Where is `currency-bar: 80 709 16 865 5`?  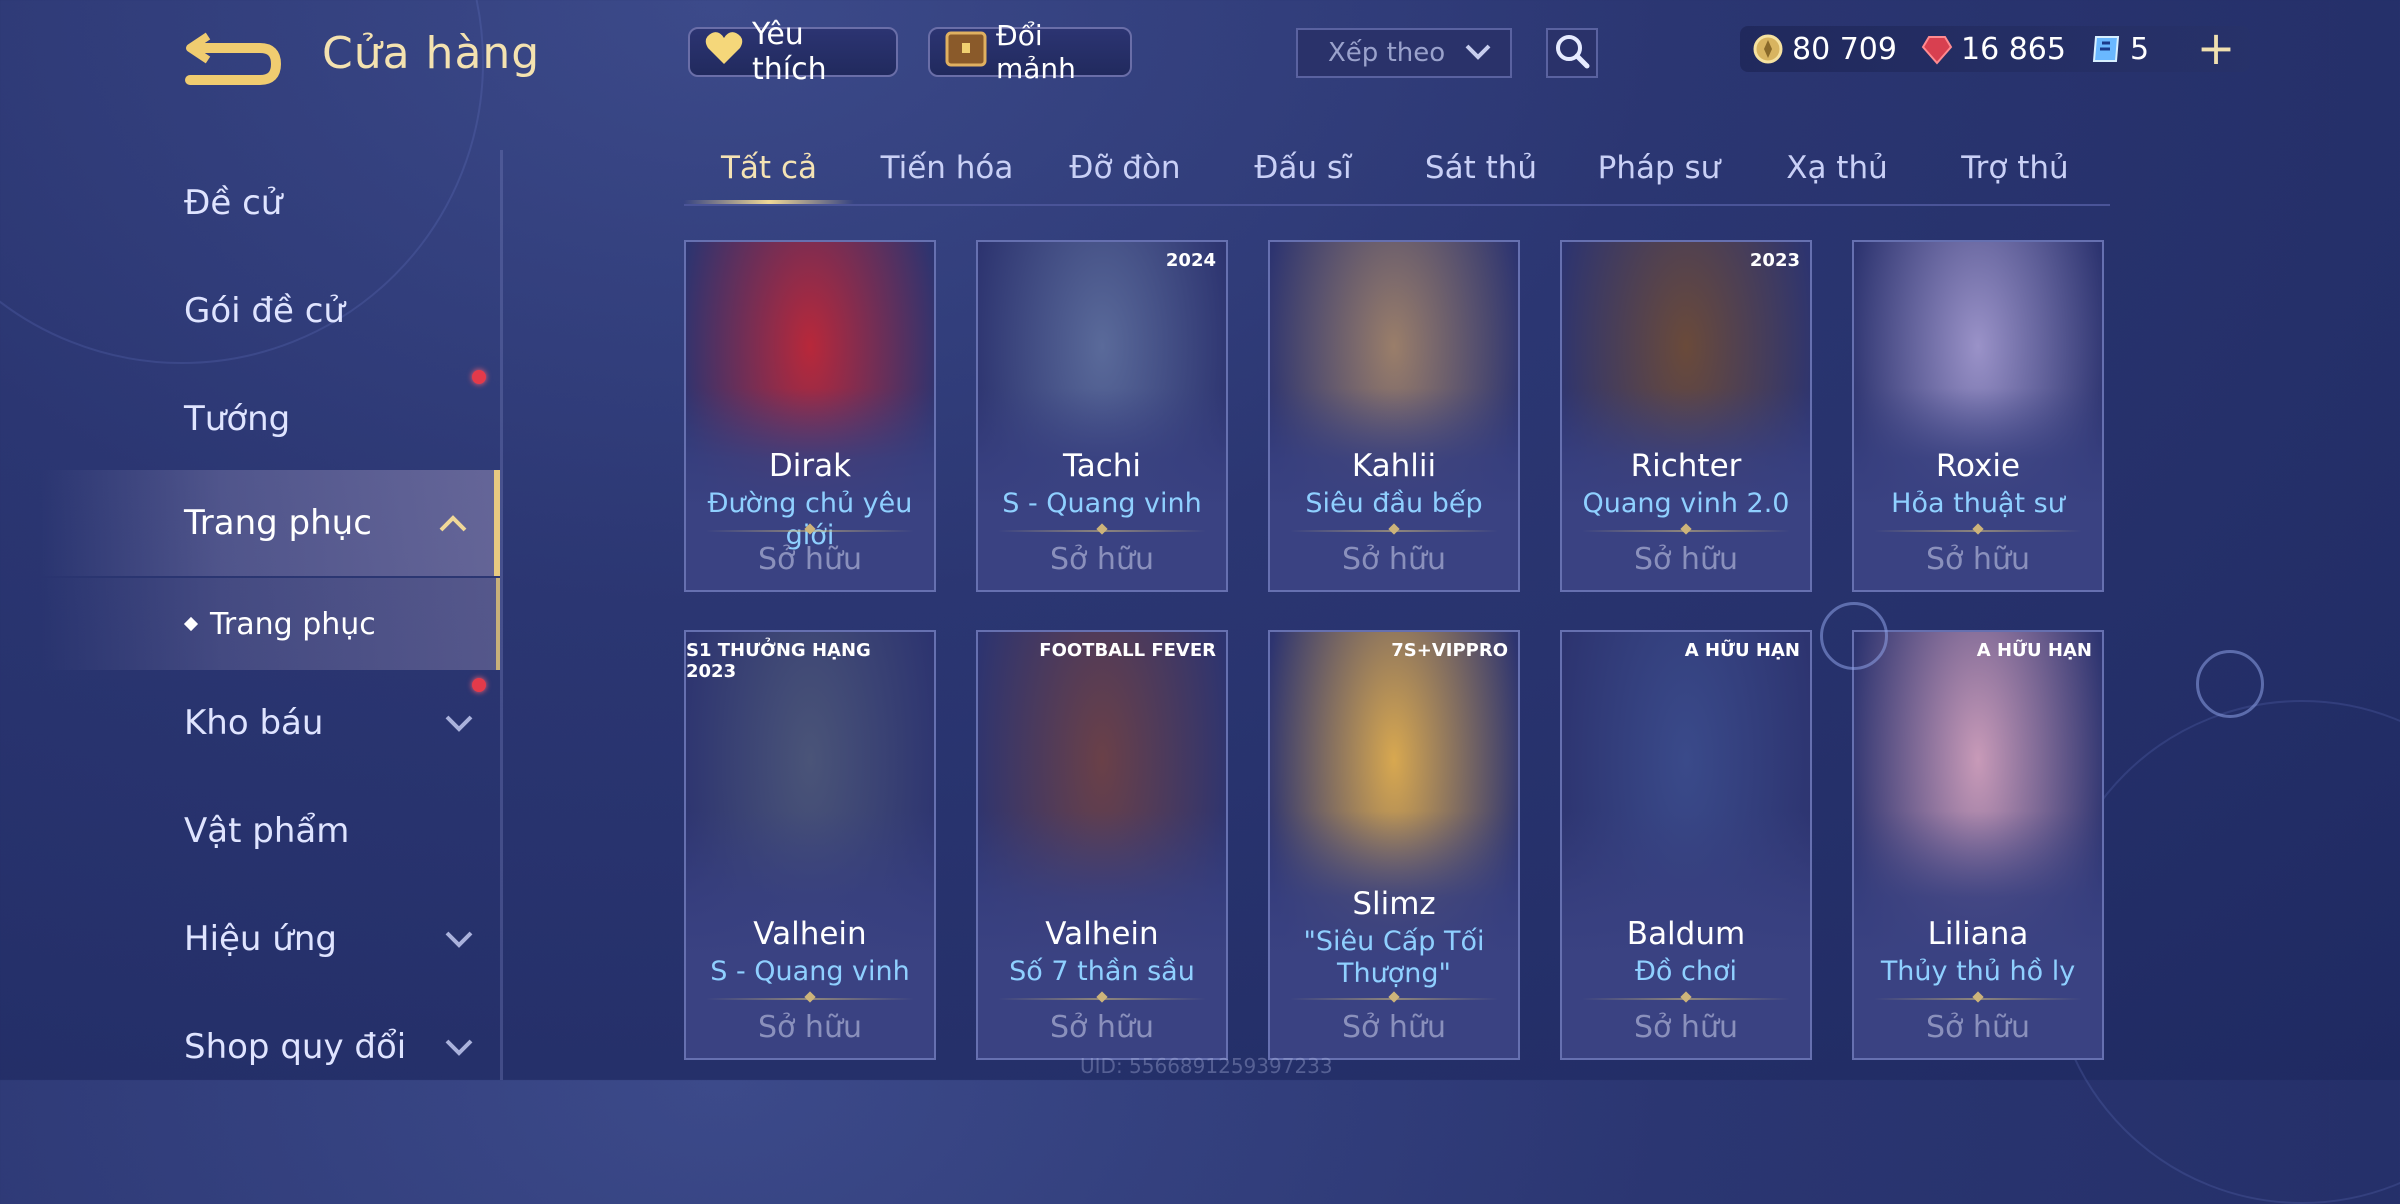 currency-bar: 80 709 16 865 5 is located at coordinates (1995, 49).